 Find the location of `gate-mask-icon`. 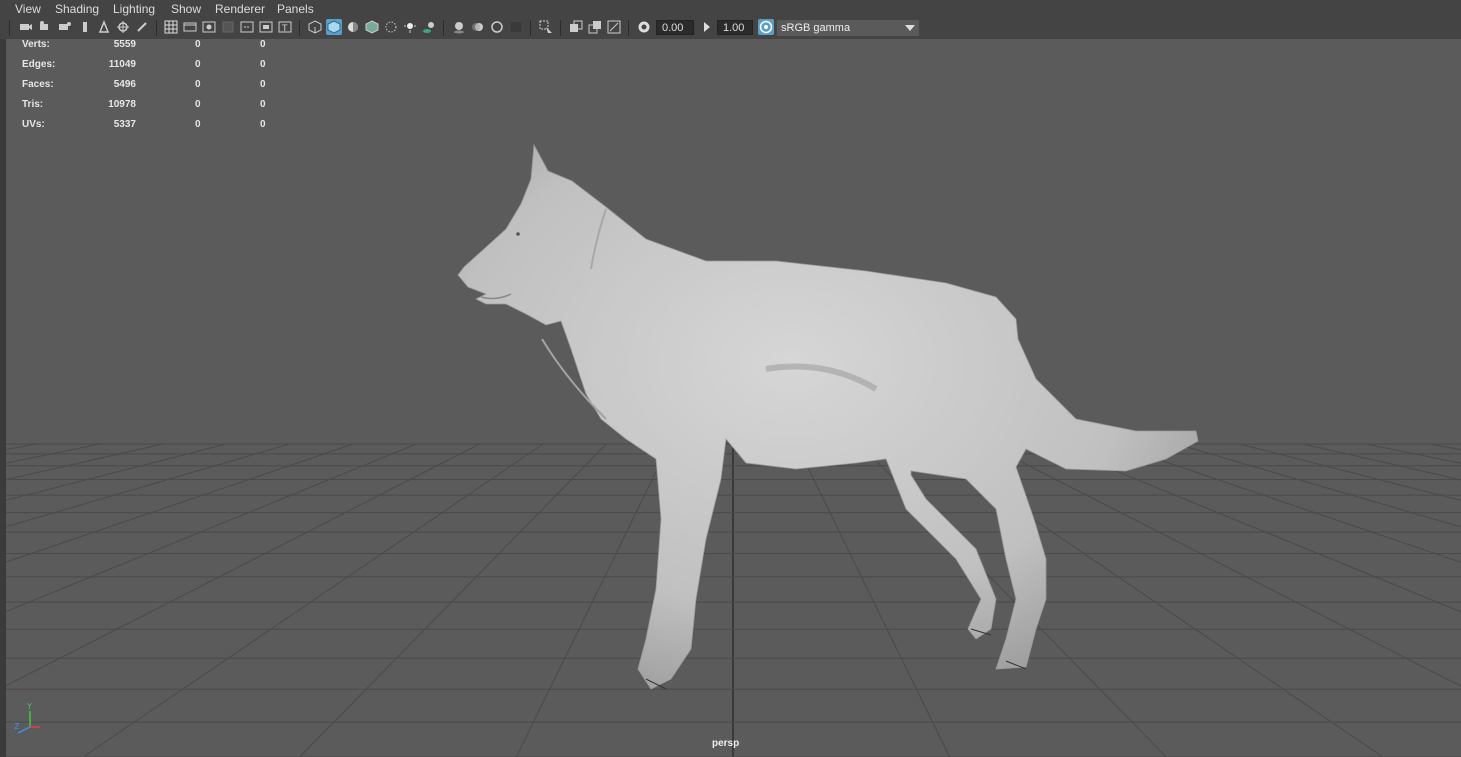

gate-mask-icon is located at coordinates (228, 27).